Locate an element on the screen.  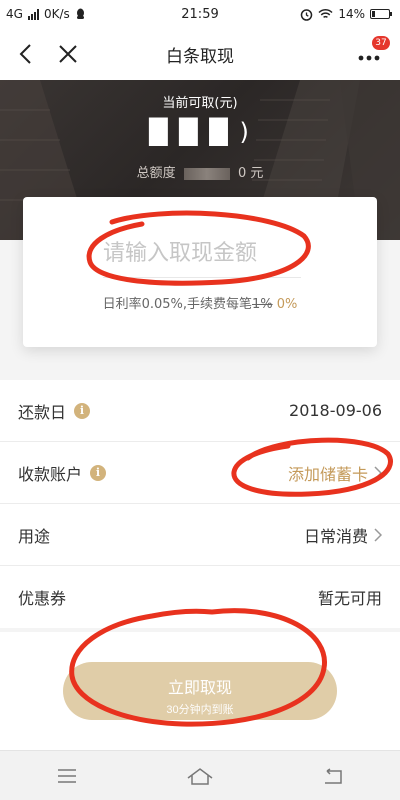
withdraw-now-button: 立即取现 30分钟内到账 is located at coordinates (200, 691).